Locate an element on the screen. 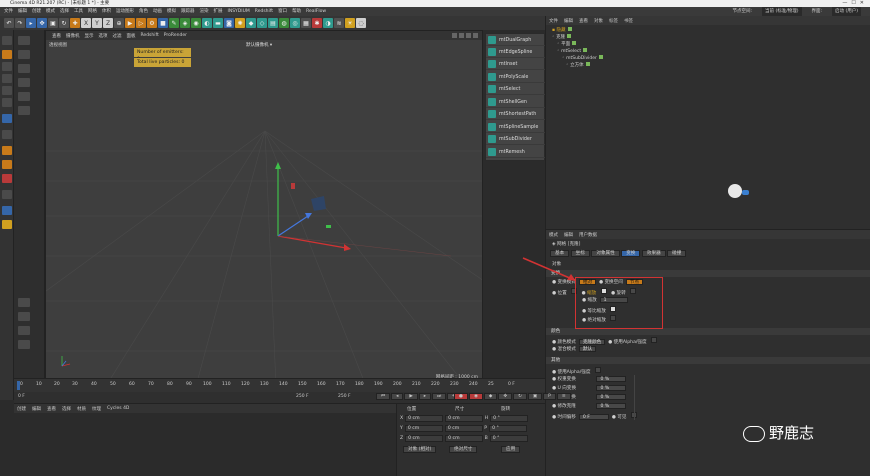 The width and height of the screenshot is (870, 476). end-frame-1: 250 F is located at coordinates (302, 396).